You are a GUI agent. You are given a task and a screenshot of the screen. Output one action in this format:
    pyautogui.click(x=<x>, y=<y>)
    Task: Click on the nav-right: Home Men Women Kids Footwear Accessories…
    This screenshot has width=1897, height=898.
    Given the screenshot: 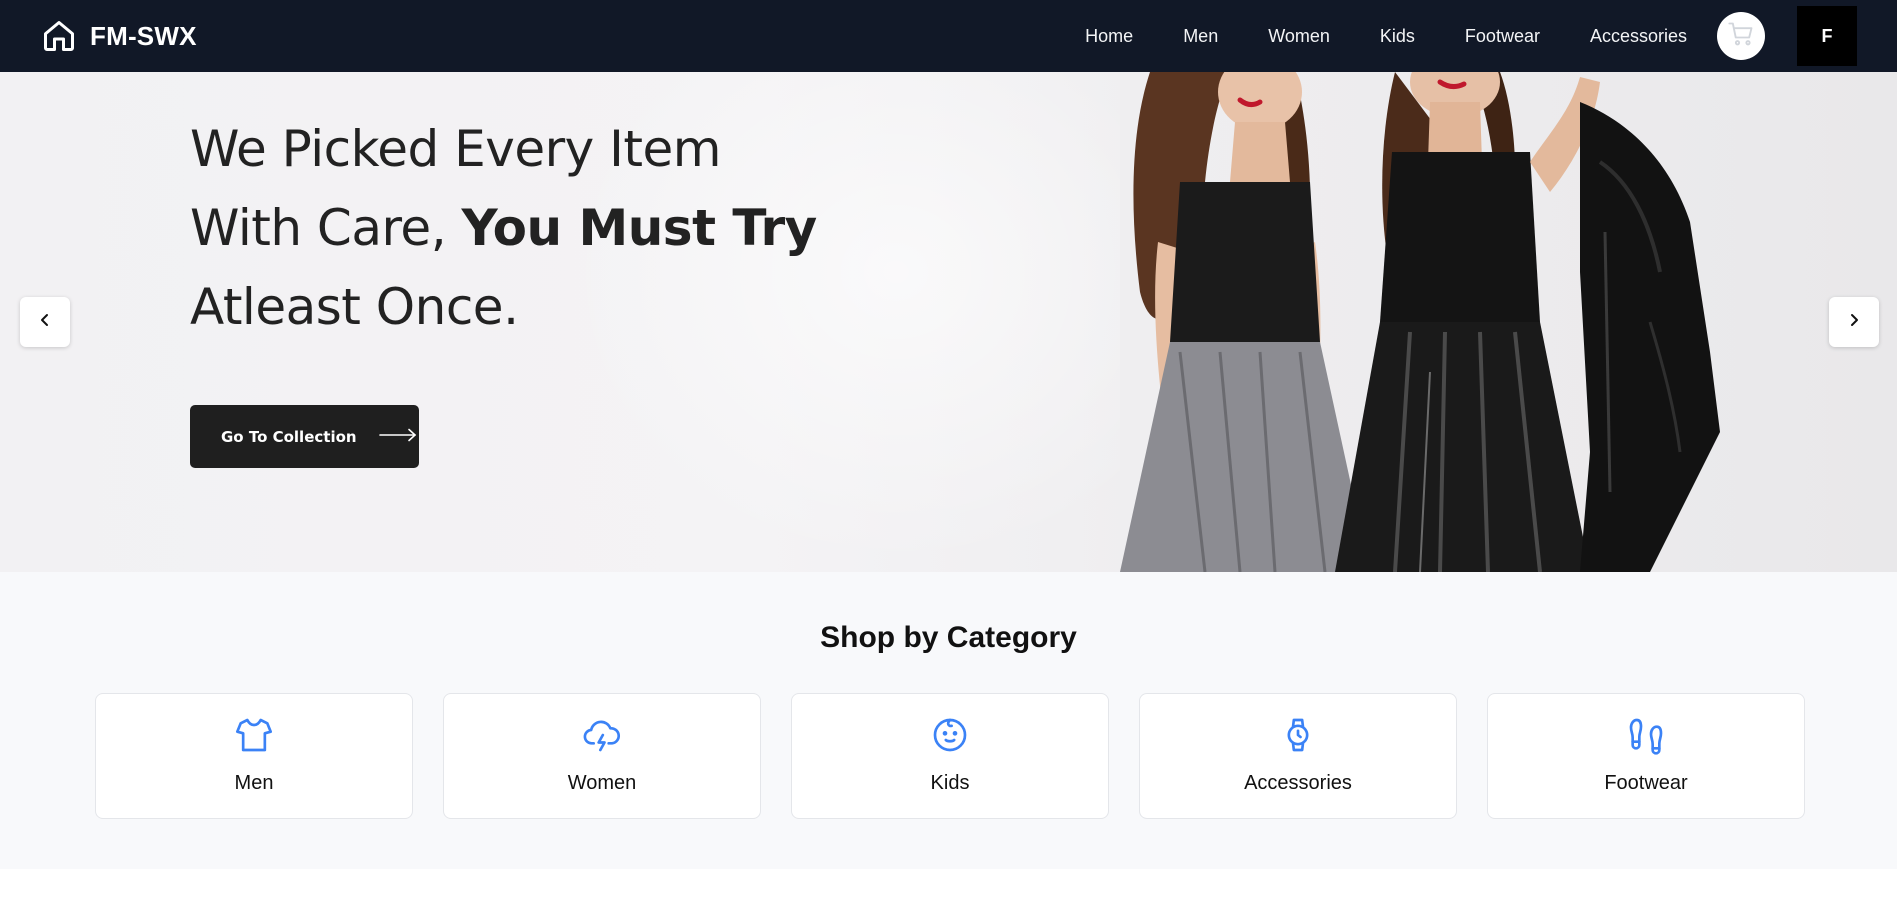 What is the action you would take?
    pyautogui.click(x=1471, y=36)
    